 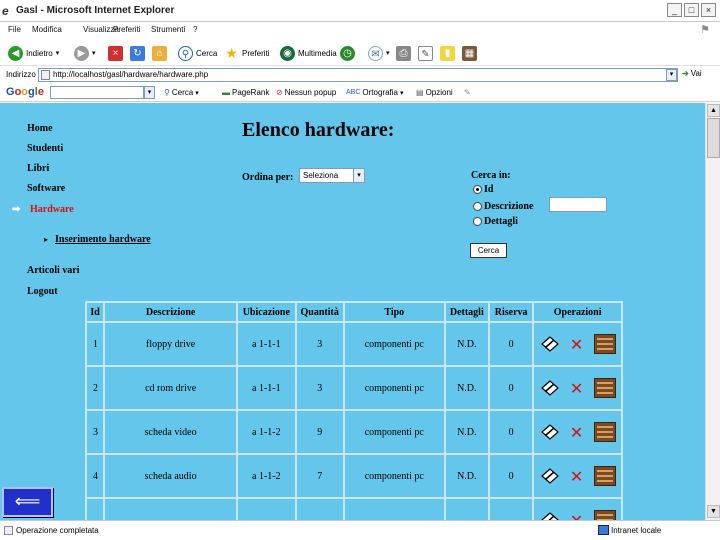 What do you see at coordinates (27, 502) in the screenshot?
I see `back-arrow-button: ⟸` at bounding box center [27, 502].